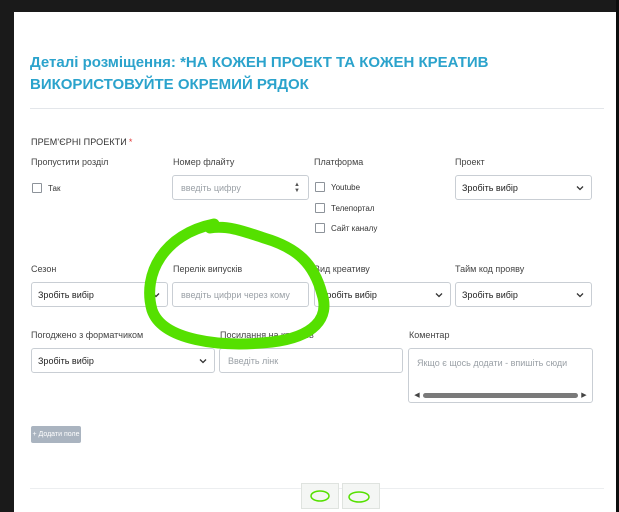 This screenshot has height=512, width=619. What do you see at coordinates (320, 228) in the screenshot?
I see `platform-site-checkbox` at bounding box center [320, 228].